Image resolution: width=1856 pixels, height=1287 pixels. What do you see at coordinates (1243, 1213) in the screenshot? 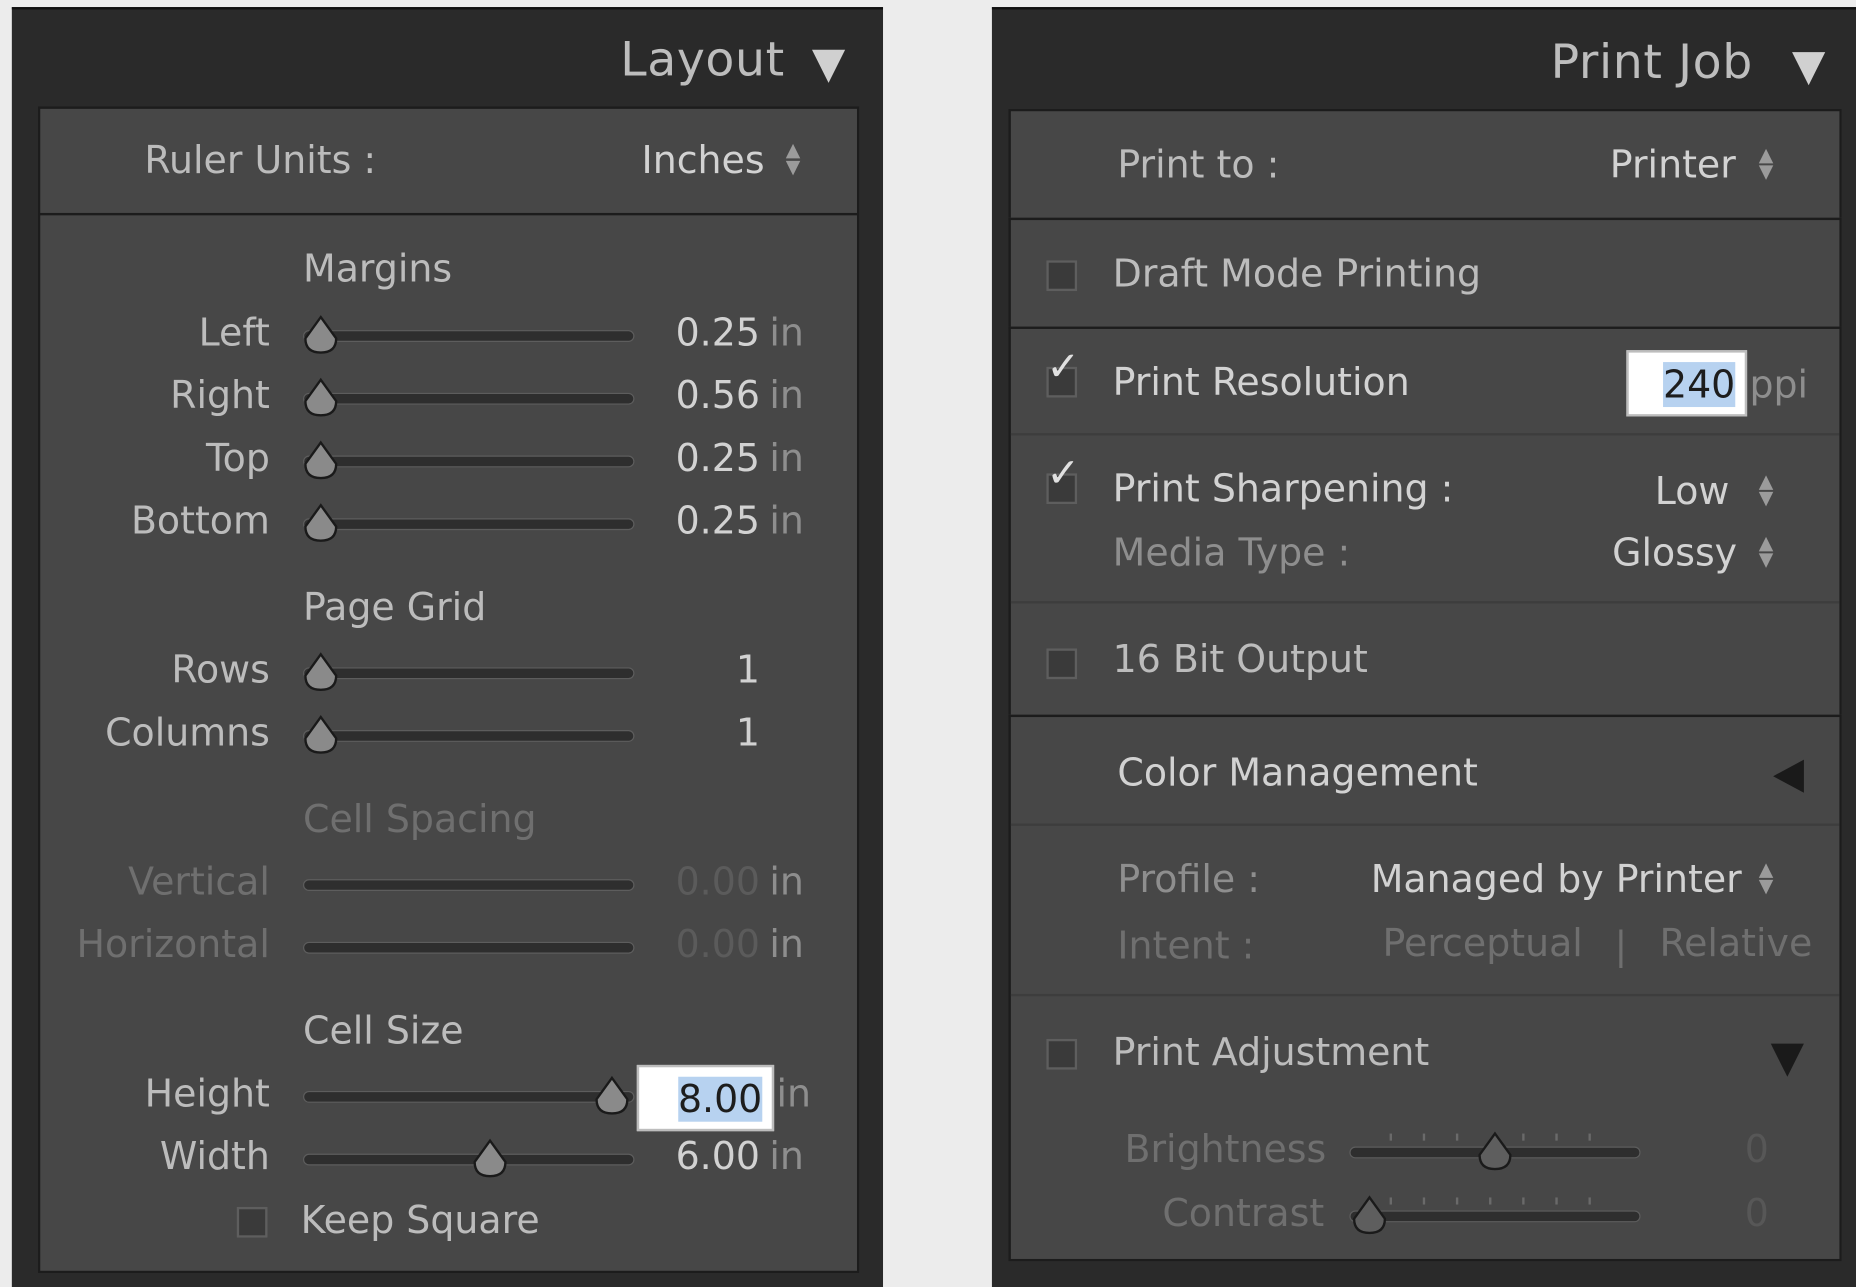
I see `contrast-label: Contrast` at bounding box center [1243, 1213].